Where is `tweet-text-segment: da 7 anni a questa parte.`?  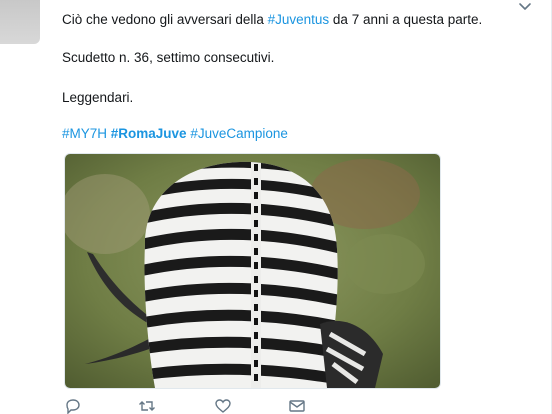 tweet-text-segment: da 7 anni a questa parte. is located at coordinates (406, 19).